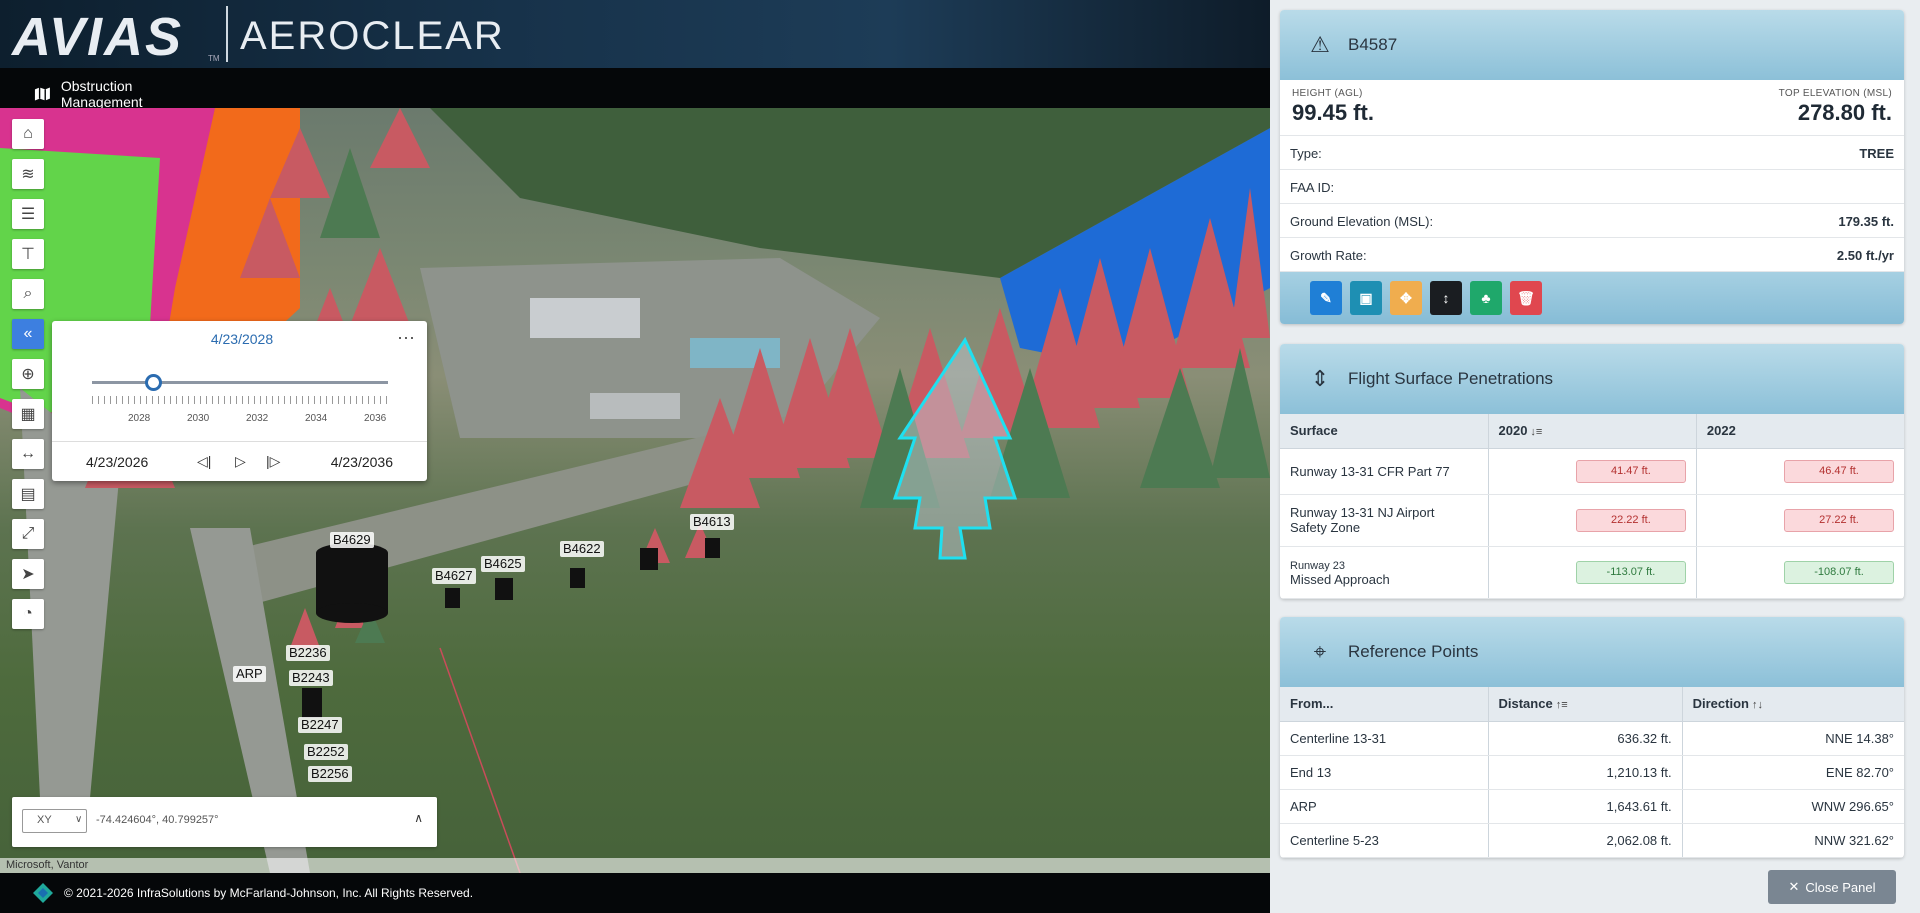 This screenshot has height=913, width=1920. What do you see at coordinates (227, 34) in the screenshot?
I see `logo-divider` at bounding box center [227, 34].